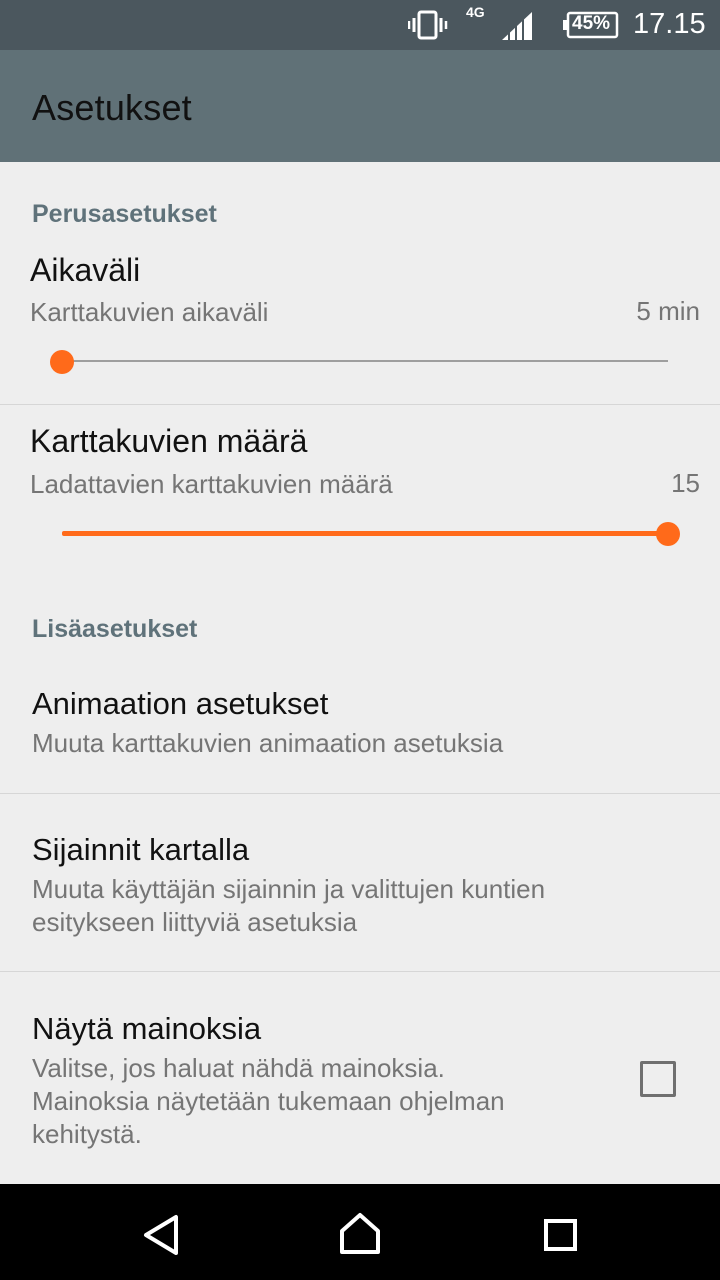 Image resolution: width=720 pixels, height=1280 pixels. I want to click on show-ads-summary-line1: Valitse, jos haluat nähdä mainoksia., so click(238, 1068).